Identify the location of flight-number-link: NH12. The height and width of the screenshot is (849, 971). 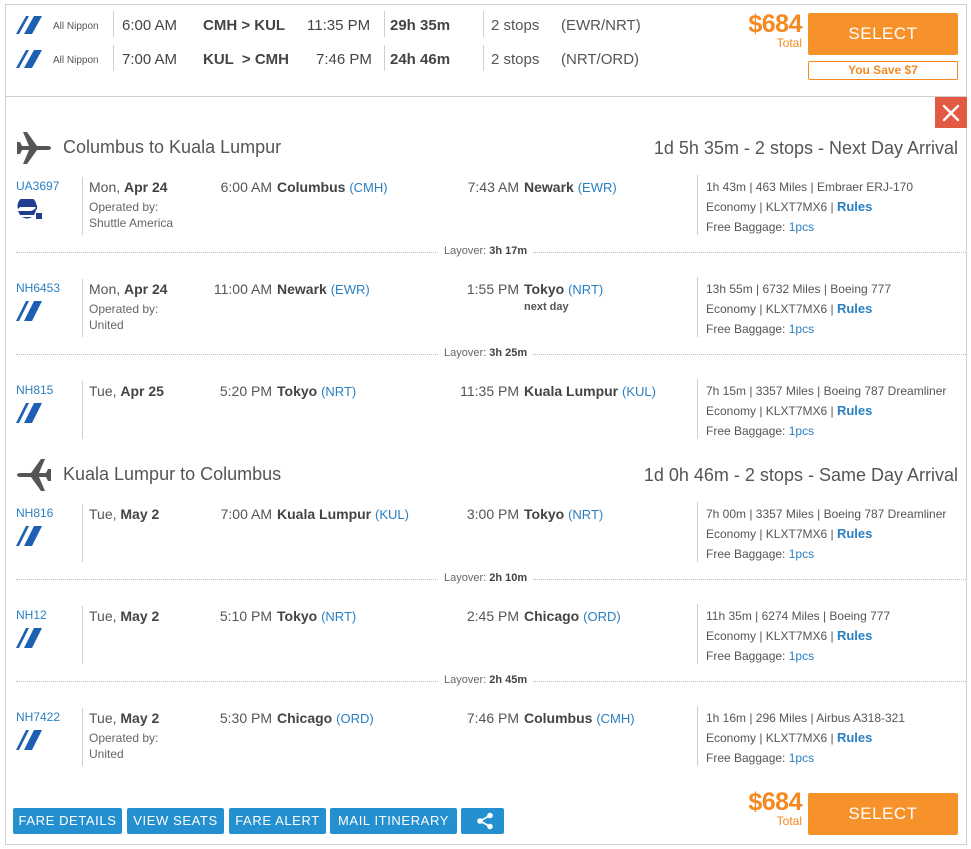
(31, 615).